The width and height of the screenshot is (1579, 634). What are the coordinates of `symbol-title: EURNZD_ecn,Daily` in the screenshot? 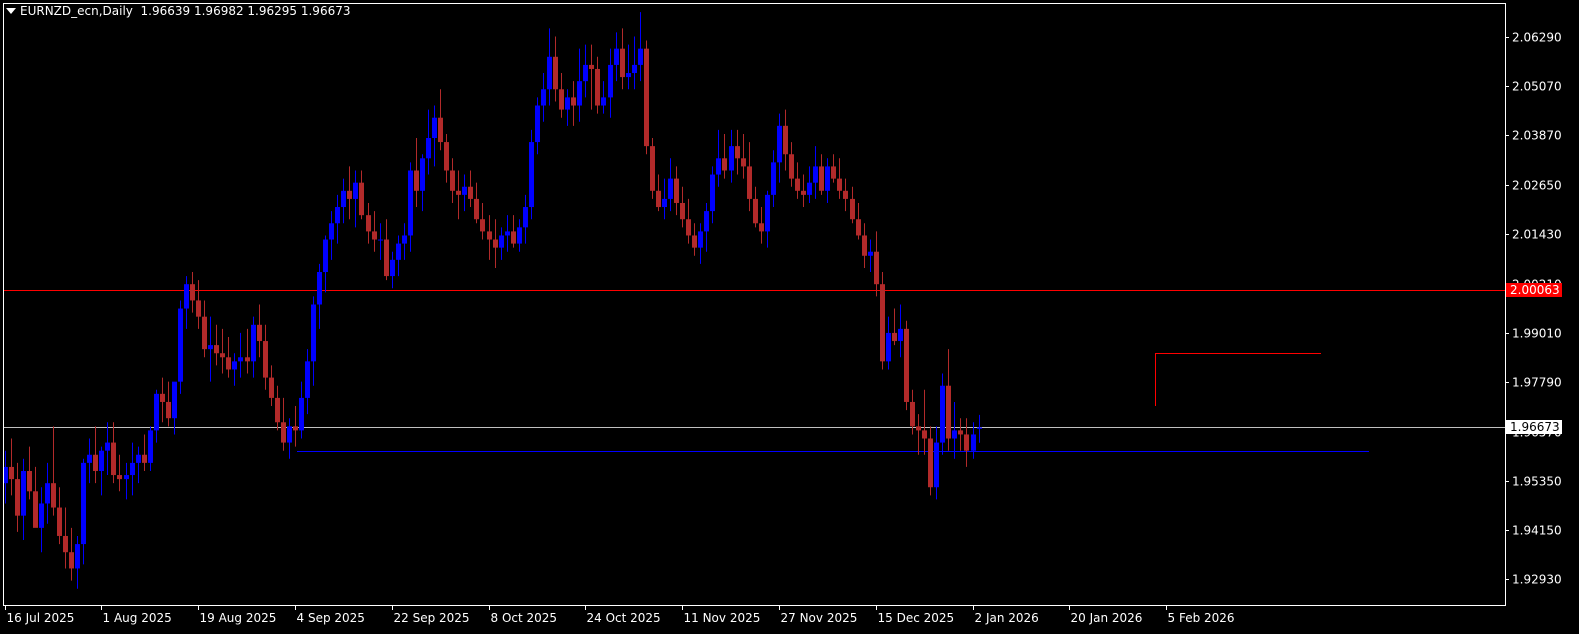 It's located at (76, 11).